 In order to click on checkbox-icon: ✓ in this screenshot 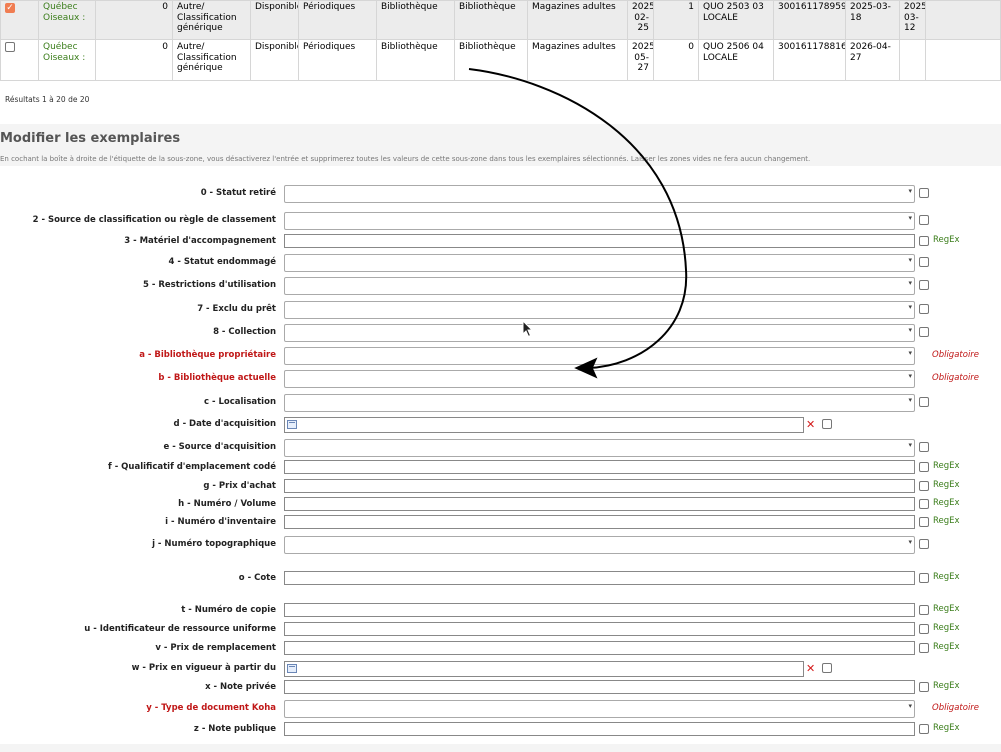, I will do `click(10, 8)`.